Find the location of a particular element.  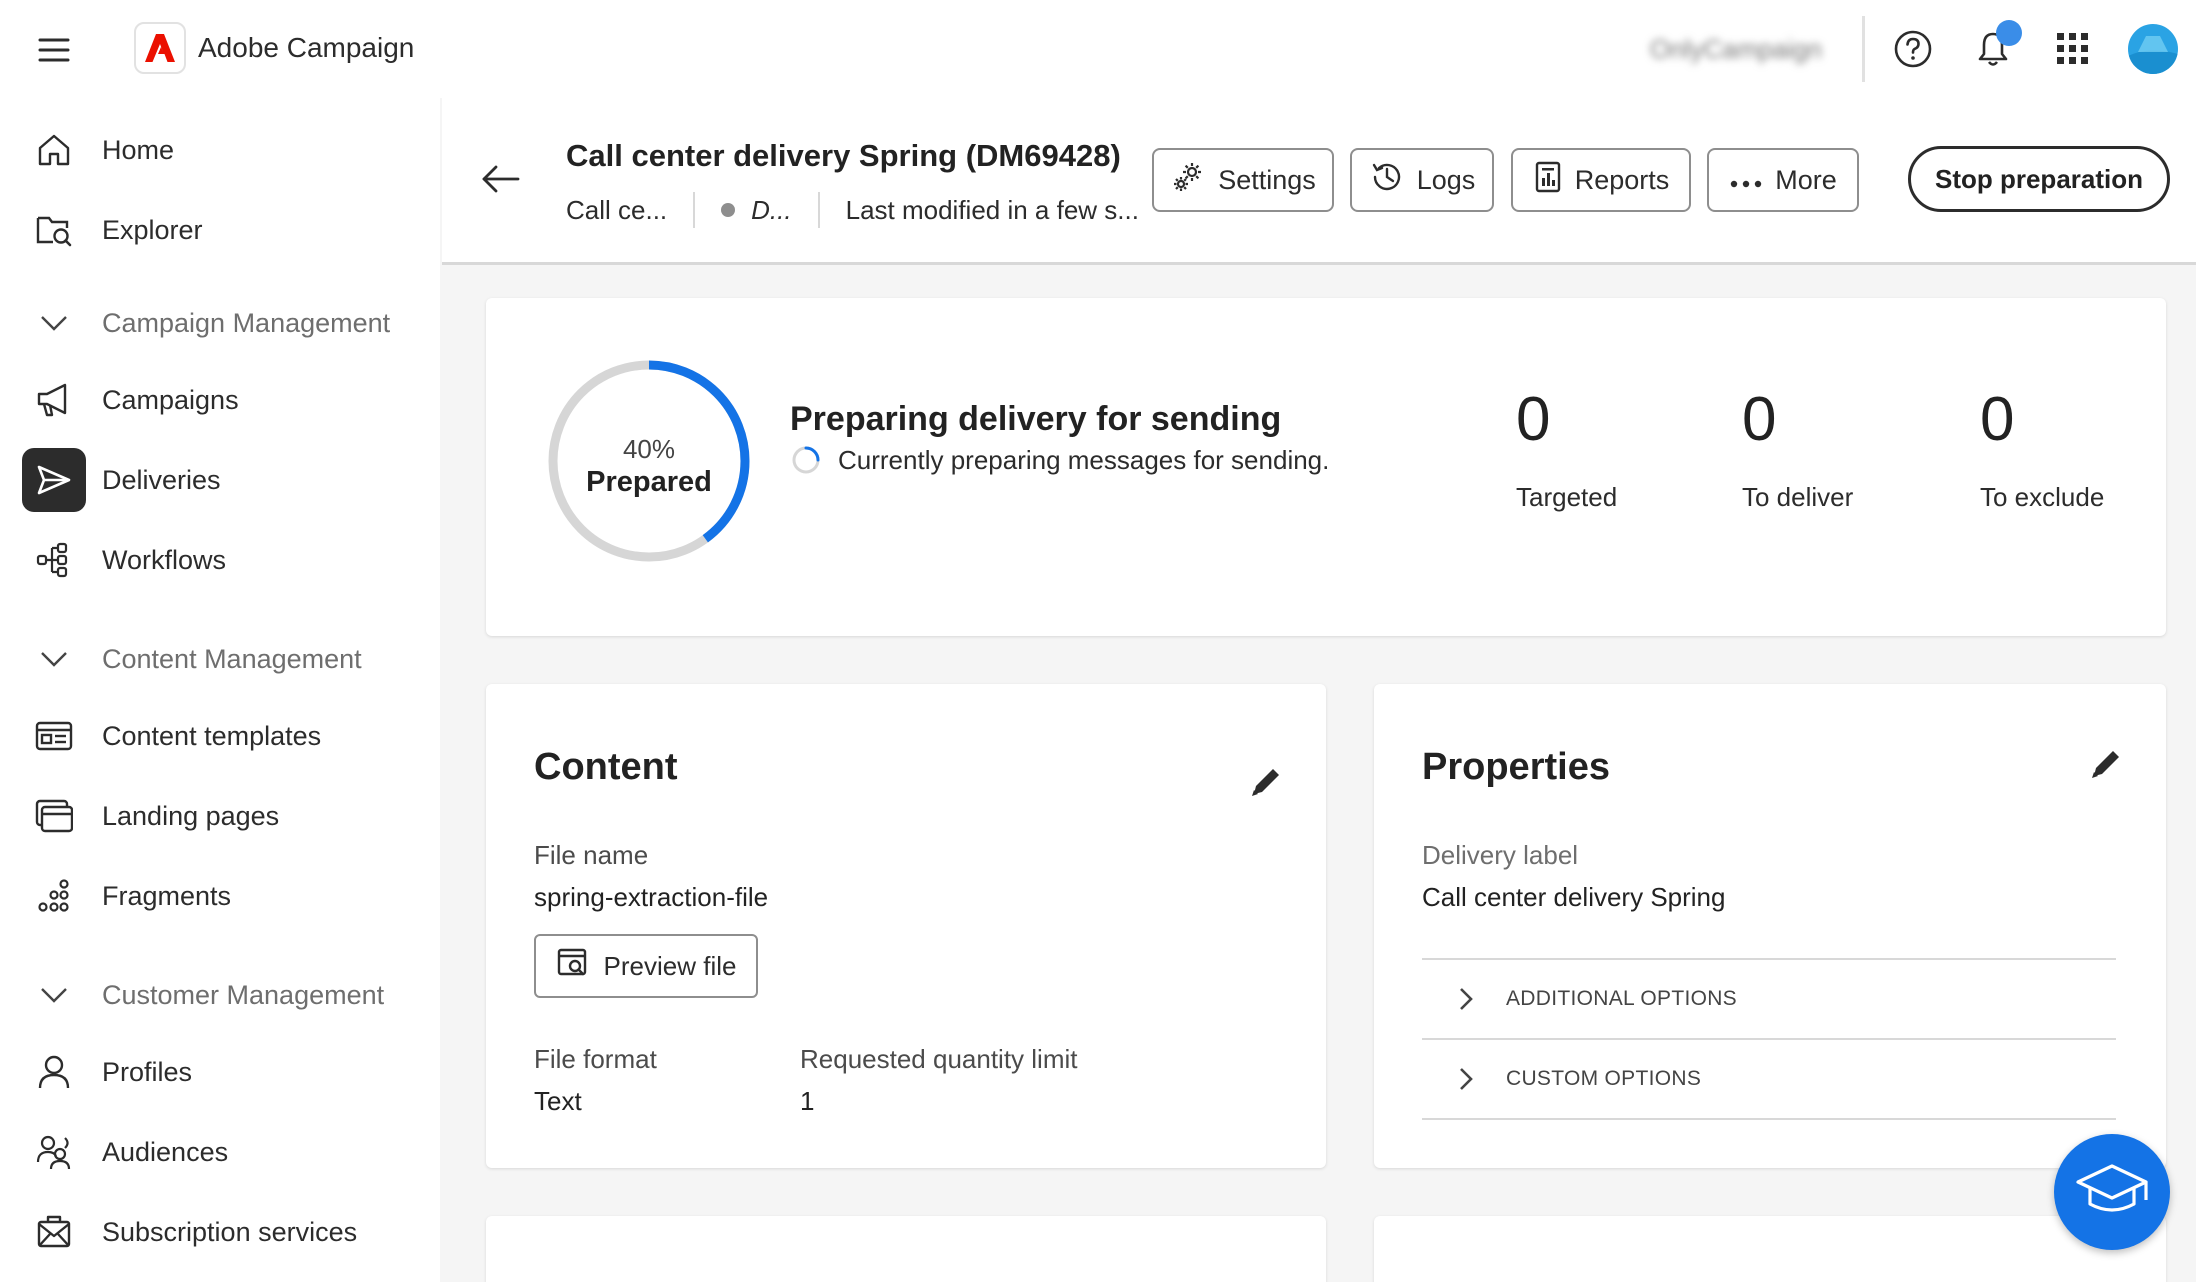

progress-percent: 40% is located at coordinates (649, 449).